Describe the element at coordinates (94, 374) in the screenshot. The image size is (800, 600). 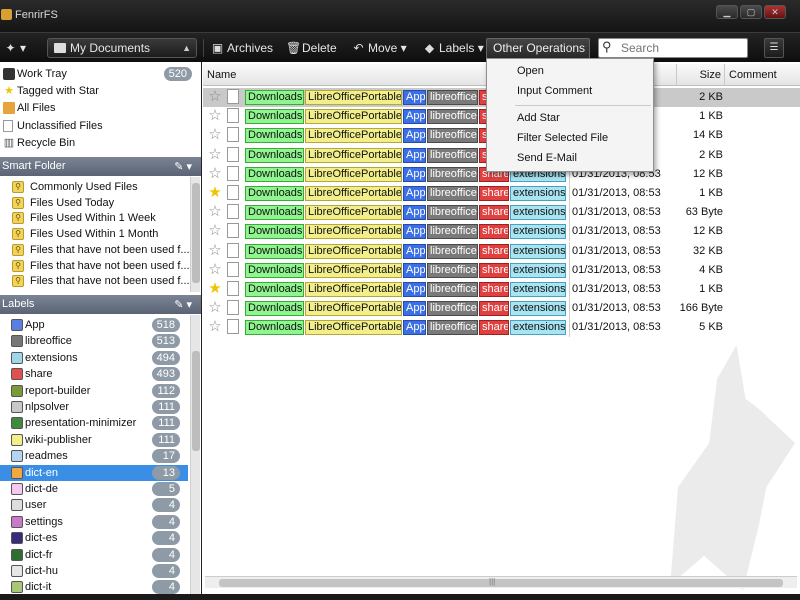
I see `label-item: share 493` at that location.